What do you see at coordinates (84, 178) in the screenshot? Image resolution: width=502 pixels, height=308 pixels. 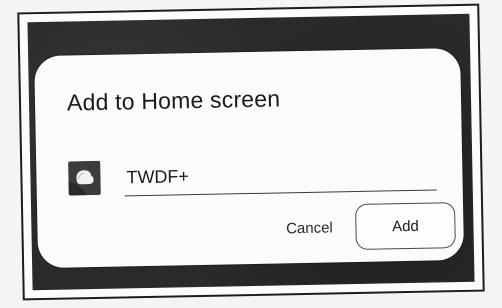 I see `app-shortcut-icon` at bounding box center [84, 178].